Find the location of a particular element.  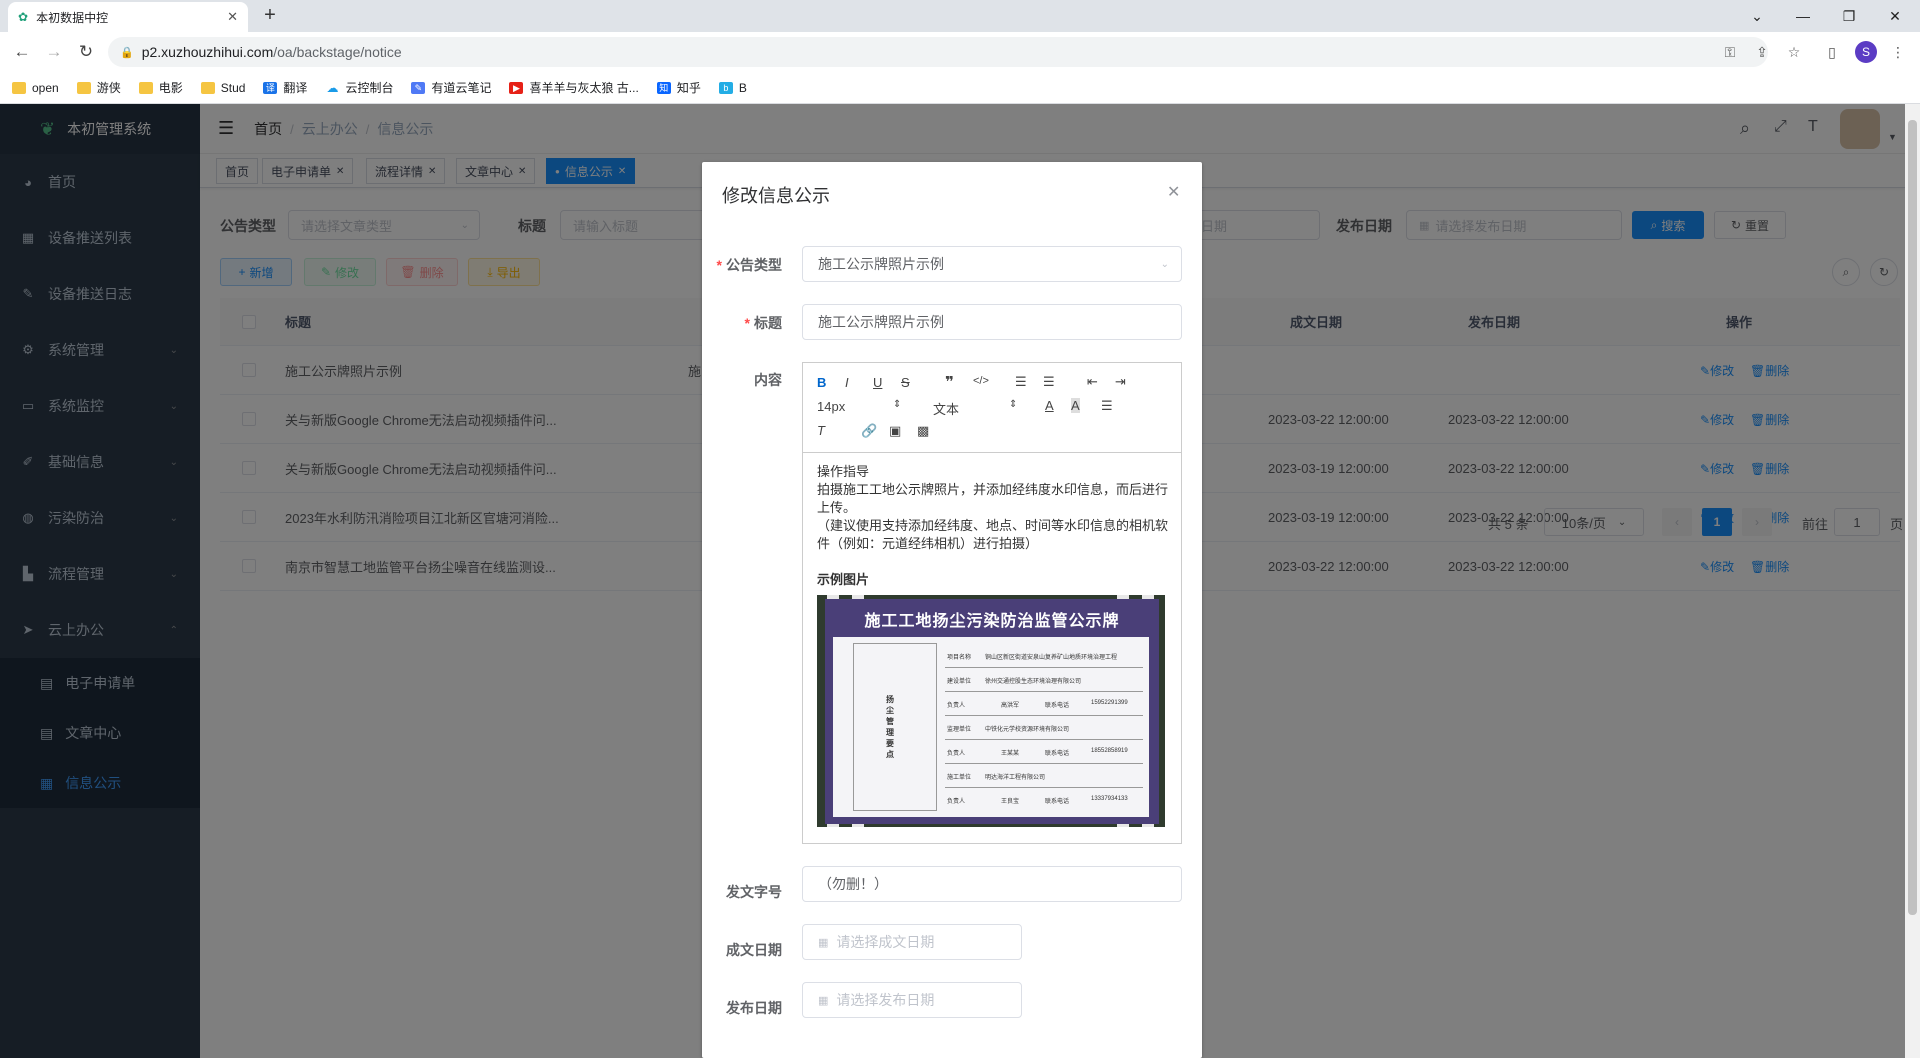

page-scrollbar is located at coordinates (1912, 581).